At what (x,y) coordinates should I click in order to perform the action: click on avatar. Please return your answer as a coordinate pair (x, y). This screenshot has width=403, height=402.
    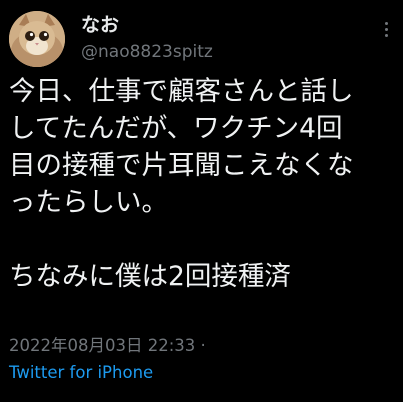
    Looking at the image, I should click on (37, 39).